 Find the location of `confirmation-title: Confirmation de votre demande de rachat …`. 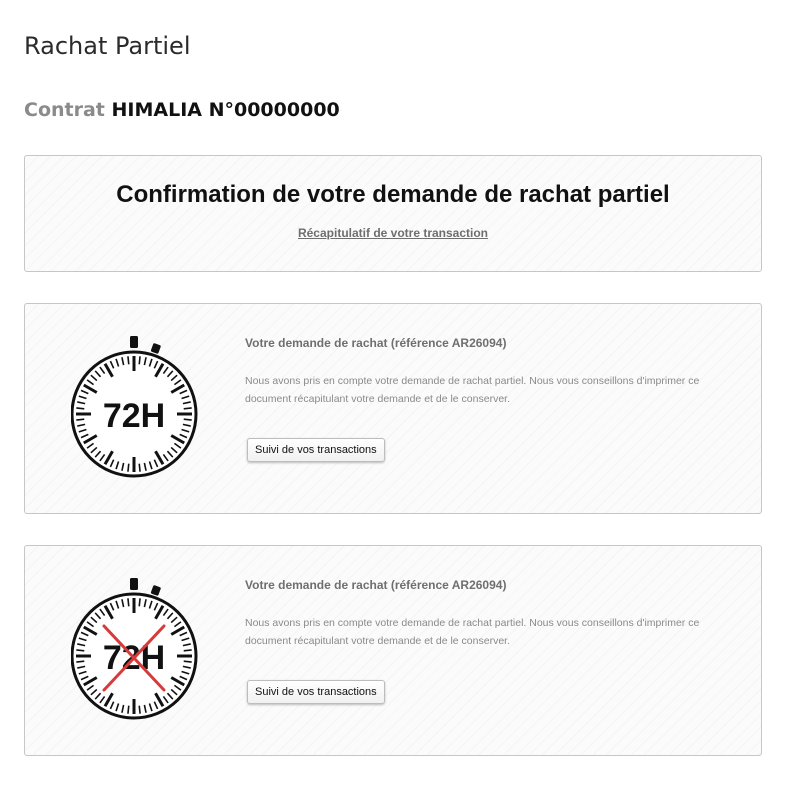

confirmation-title: Confirmation de votre demande de rachat … is located at coordinates (393, 194).